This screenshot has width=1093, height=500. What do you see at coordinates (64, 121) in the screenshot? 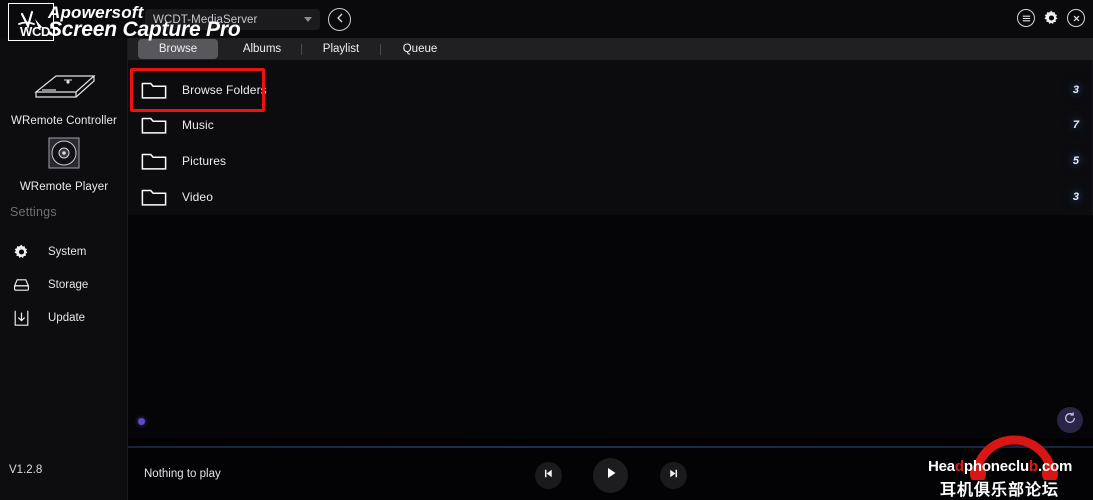
I see `sidebar-device-label: WRemote Controller` at bounding box center [64, 121].